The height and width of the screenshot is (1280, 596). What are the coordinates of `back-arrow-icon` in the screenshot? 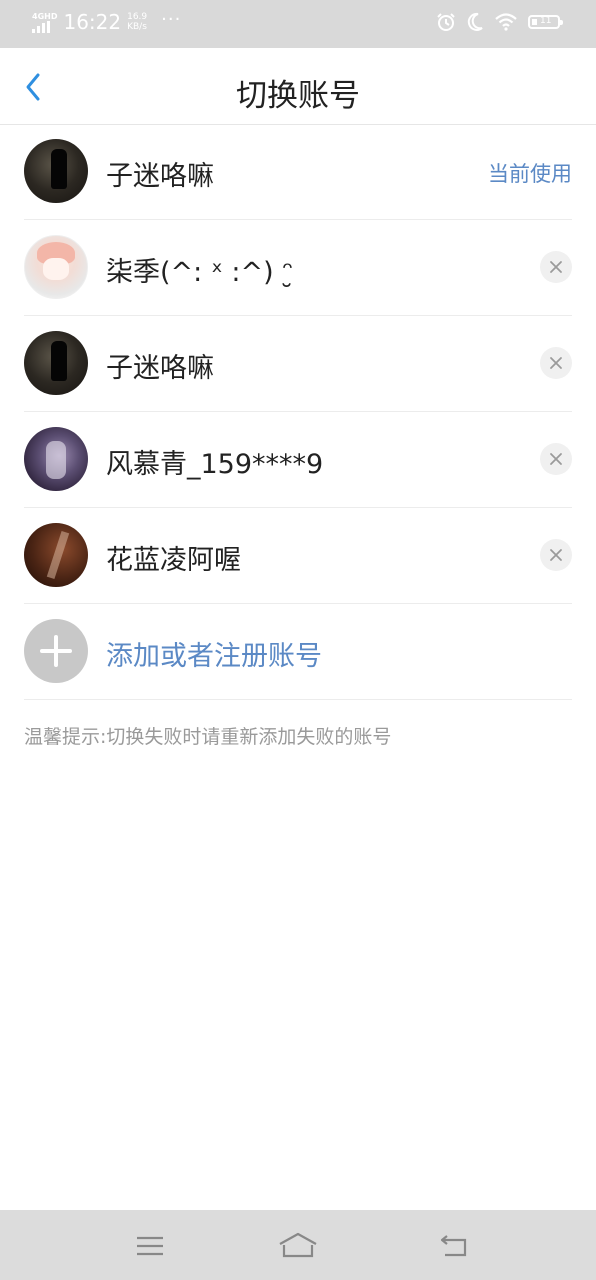 It's located at (453, 1246).